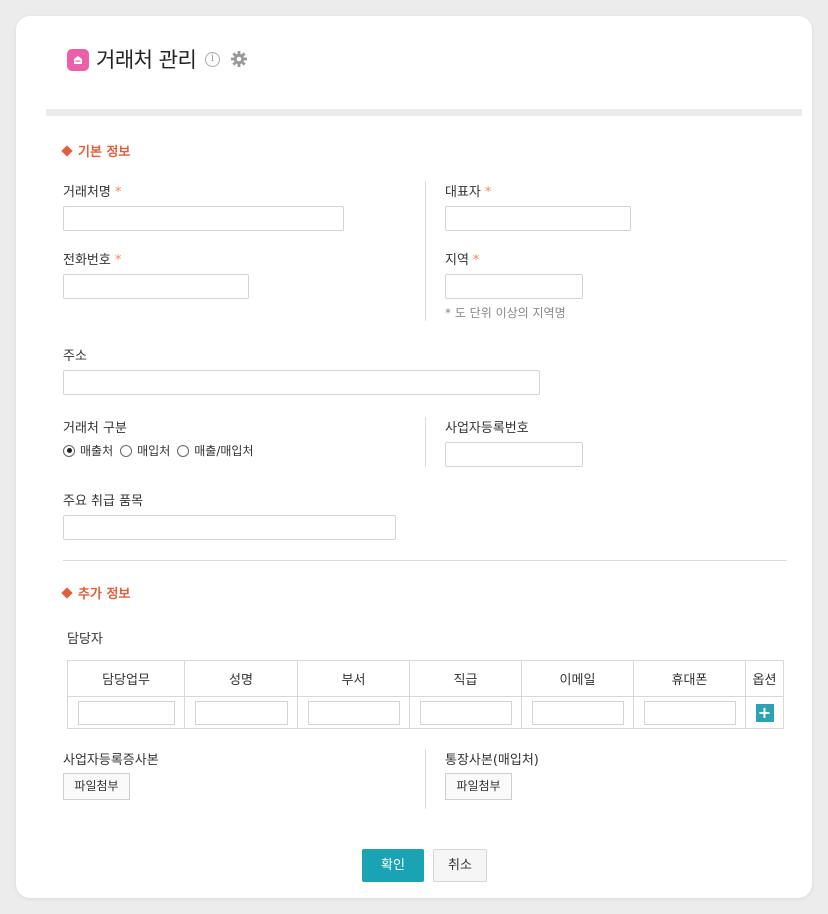 Image resolution: width=828 pixels, height=914 pixels. What do you see at coordinates (465, 712) in the screenshot?
I see `position-input` at bounding box center [465, 712].